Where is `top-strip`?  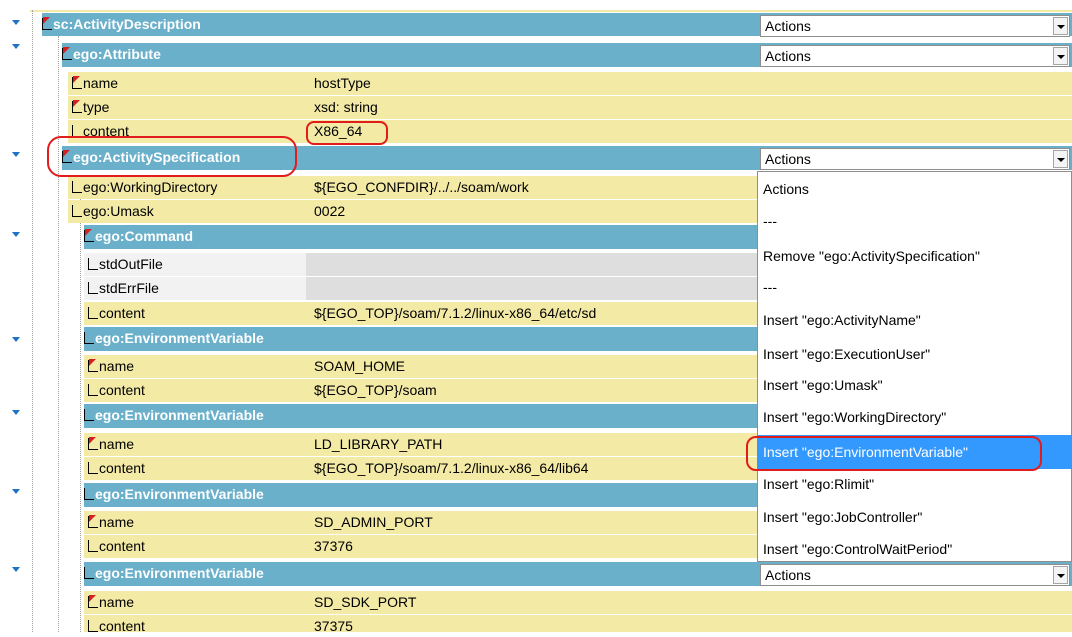 top-strip is located at coordinates (551, 11).